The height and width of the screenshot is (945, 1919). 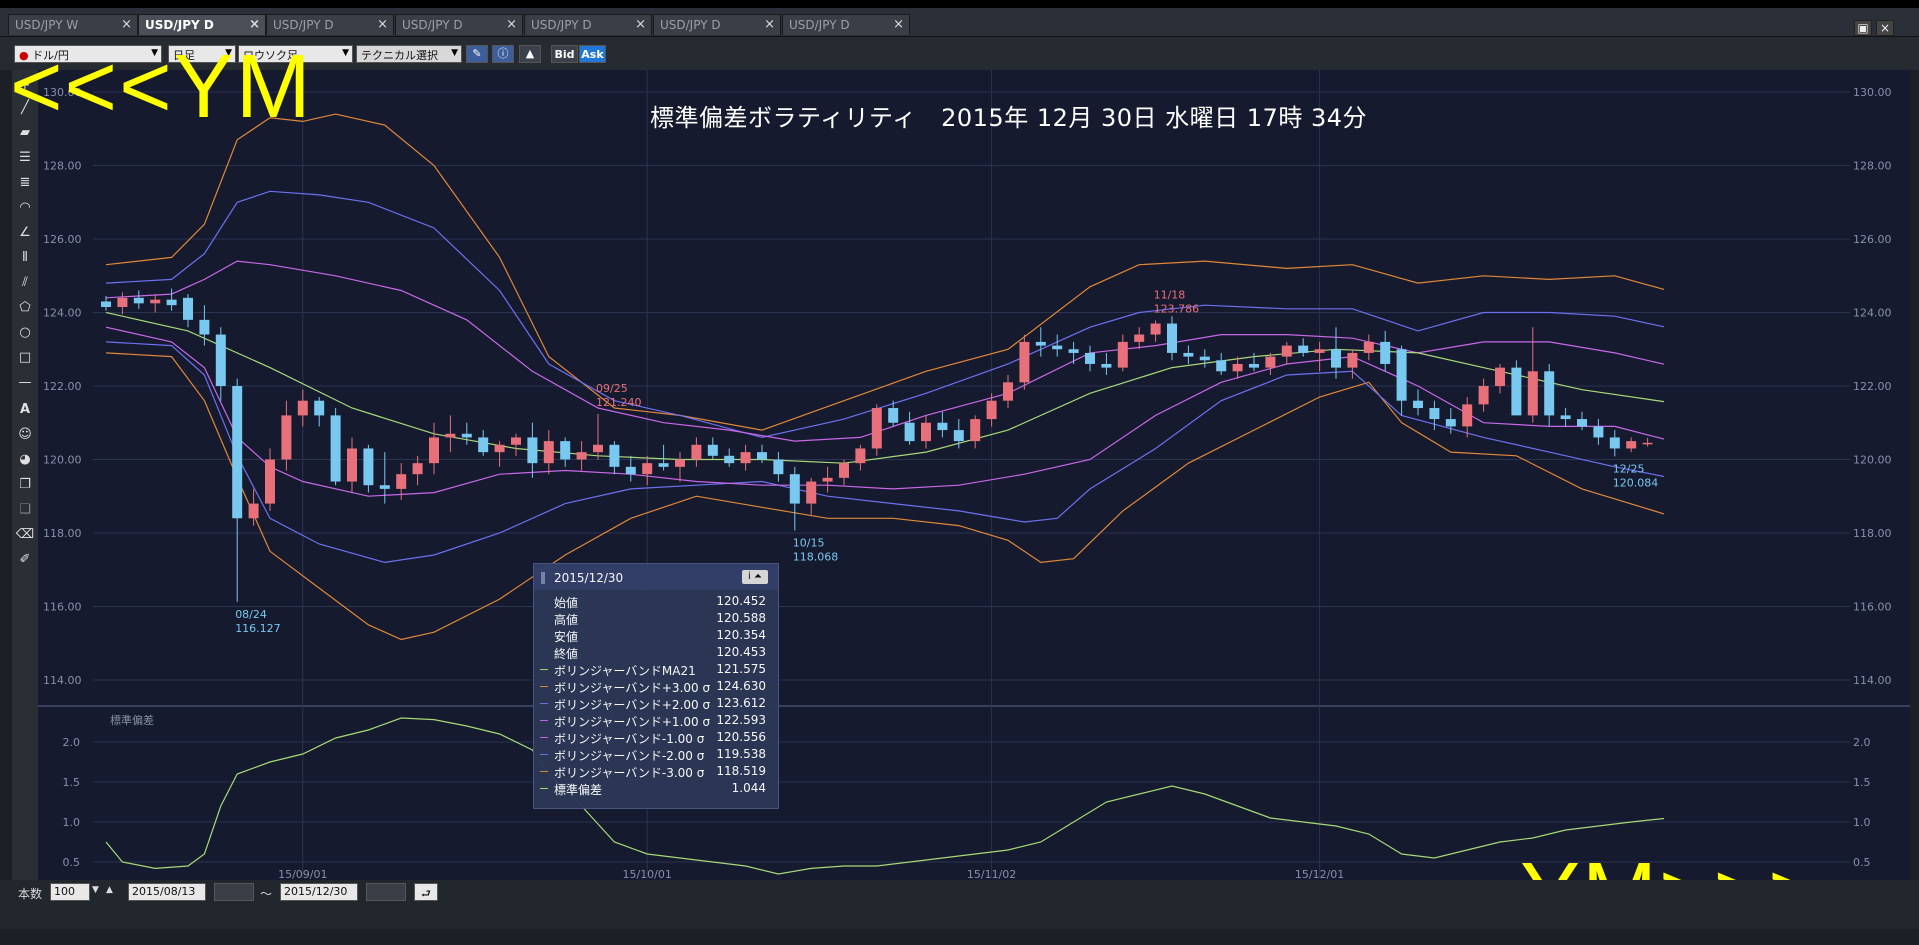 I want to click on maximize-icon: ▣, so click(x=1863, y=28).